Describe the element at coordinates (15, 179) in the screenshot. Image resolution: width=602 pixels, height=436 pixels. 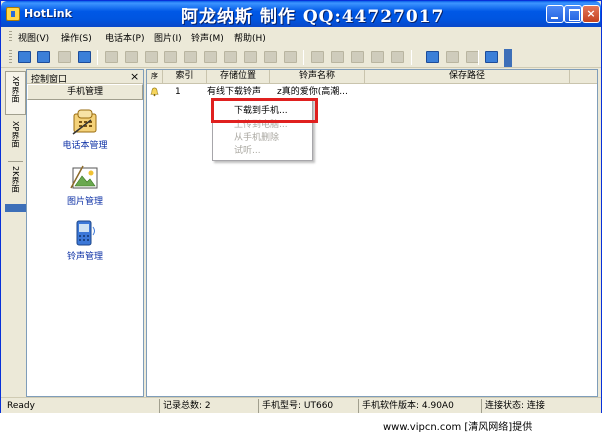
I see `tab-label: 2K界面` at that location.